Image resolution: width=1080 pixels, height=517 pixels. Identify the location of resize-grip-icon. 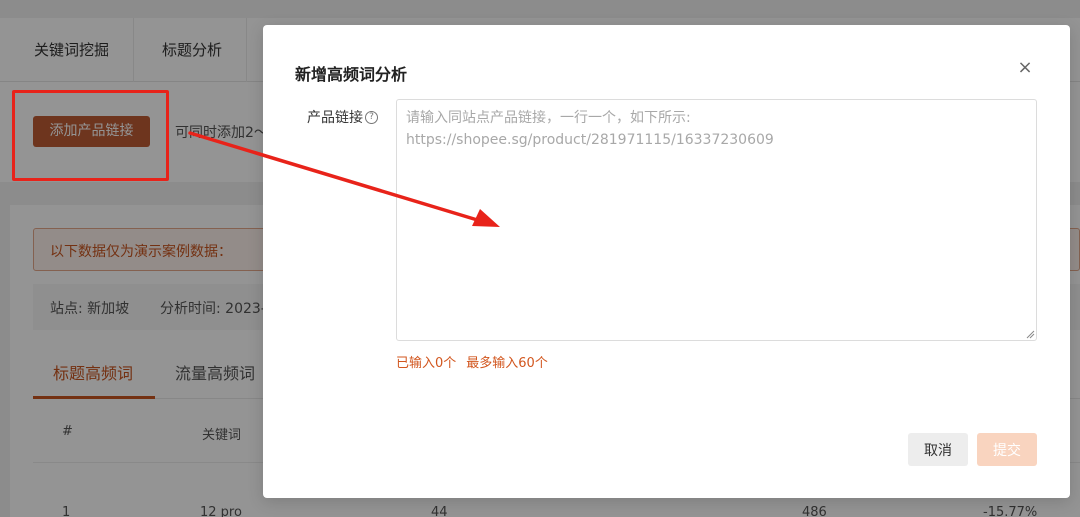
(1030, 334).